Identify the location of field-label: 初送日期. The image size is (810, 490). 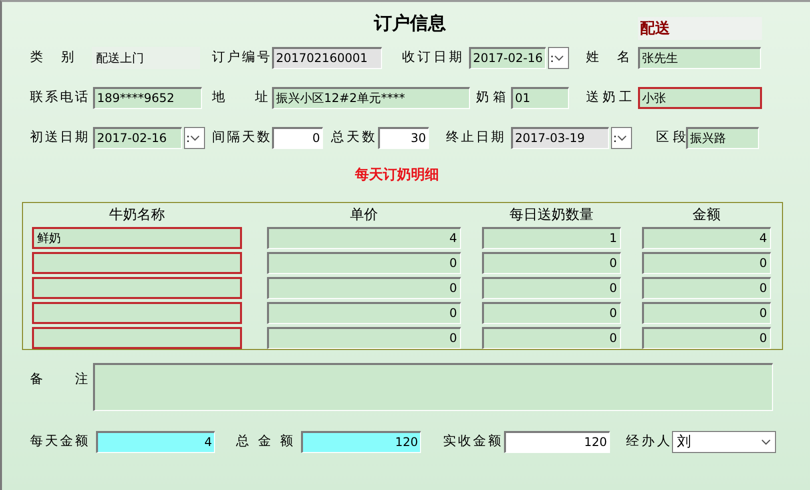
(59, 138).